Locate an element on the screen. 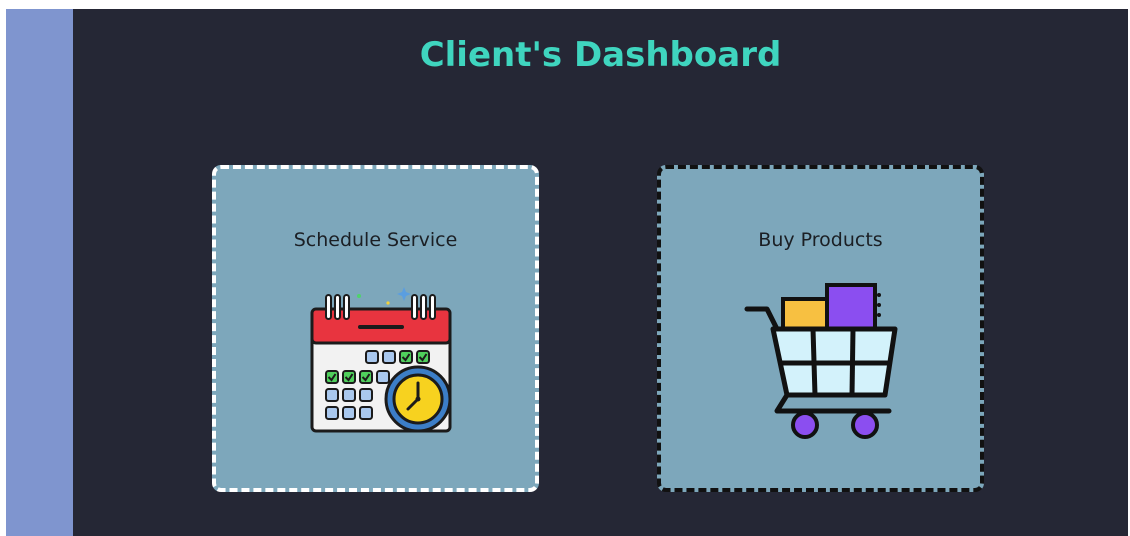 The image size is (1130, 536). side-rail is located at coordinates (39, 272).